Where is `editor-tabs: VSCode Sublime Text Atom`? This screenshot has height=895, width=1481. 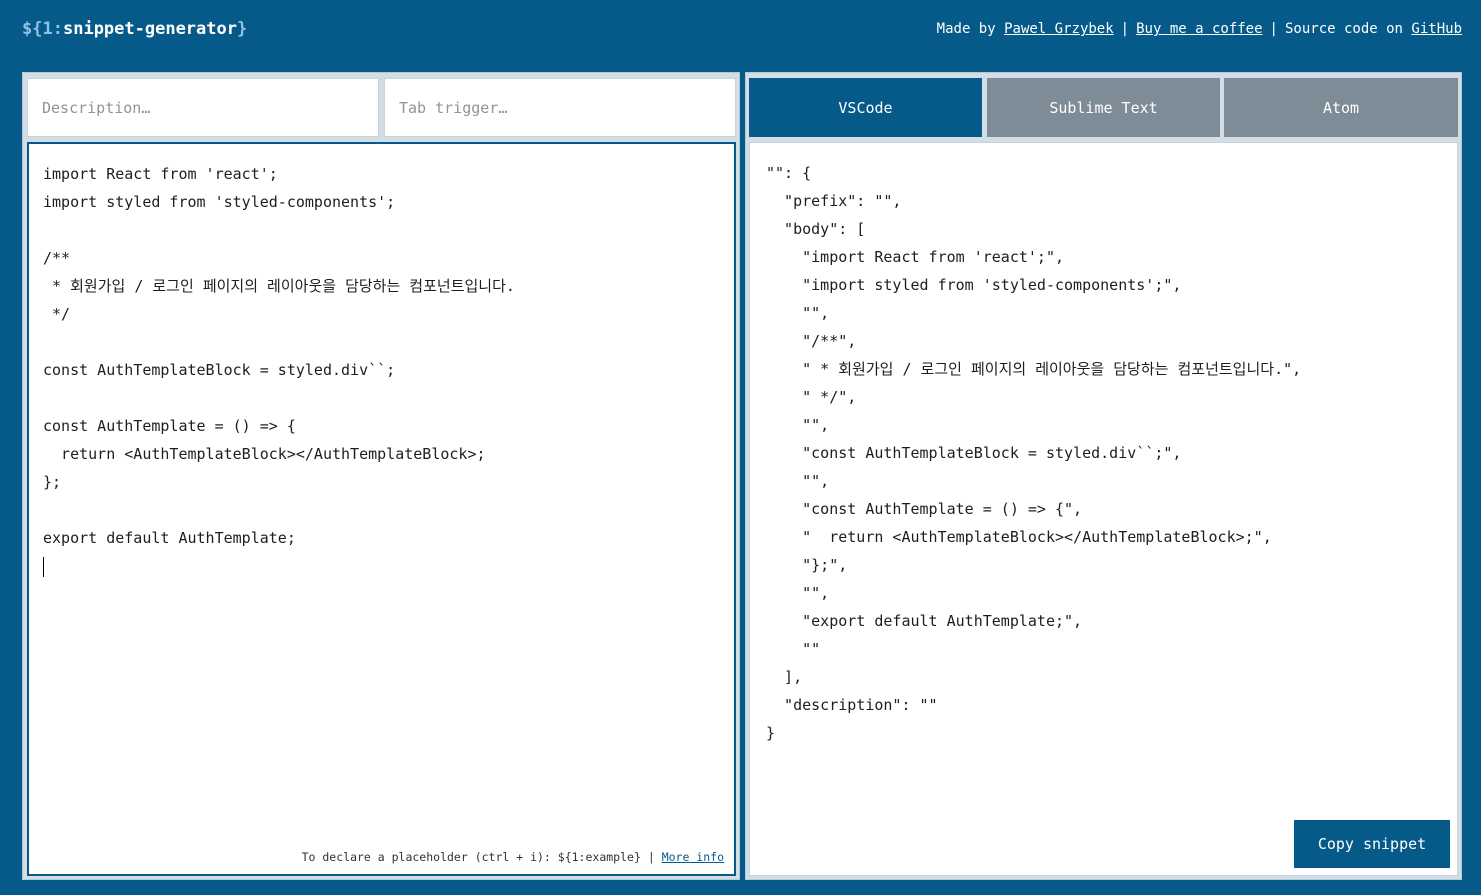 editor-tabs: VSCode Sublime Text Atom is located at coordinates (1103, 108).